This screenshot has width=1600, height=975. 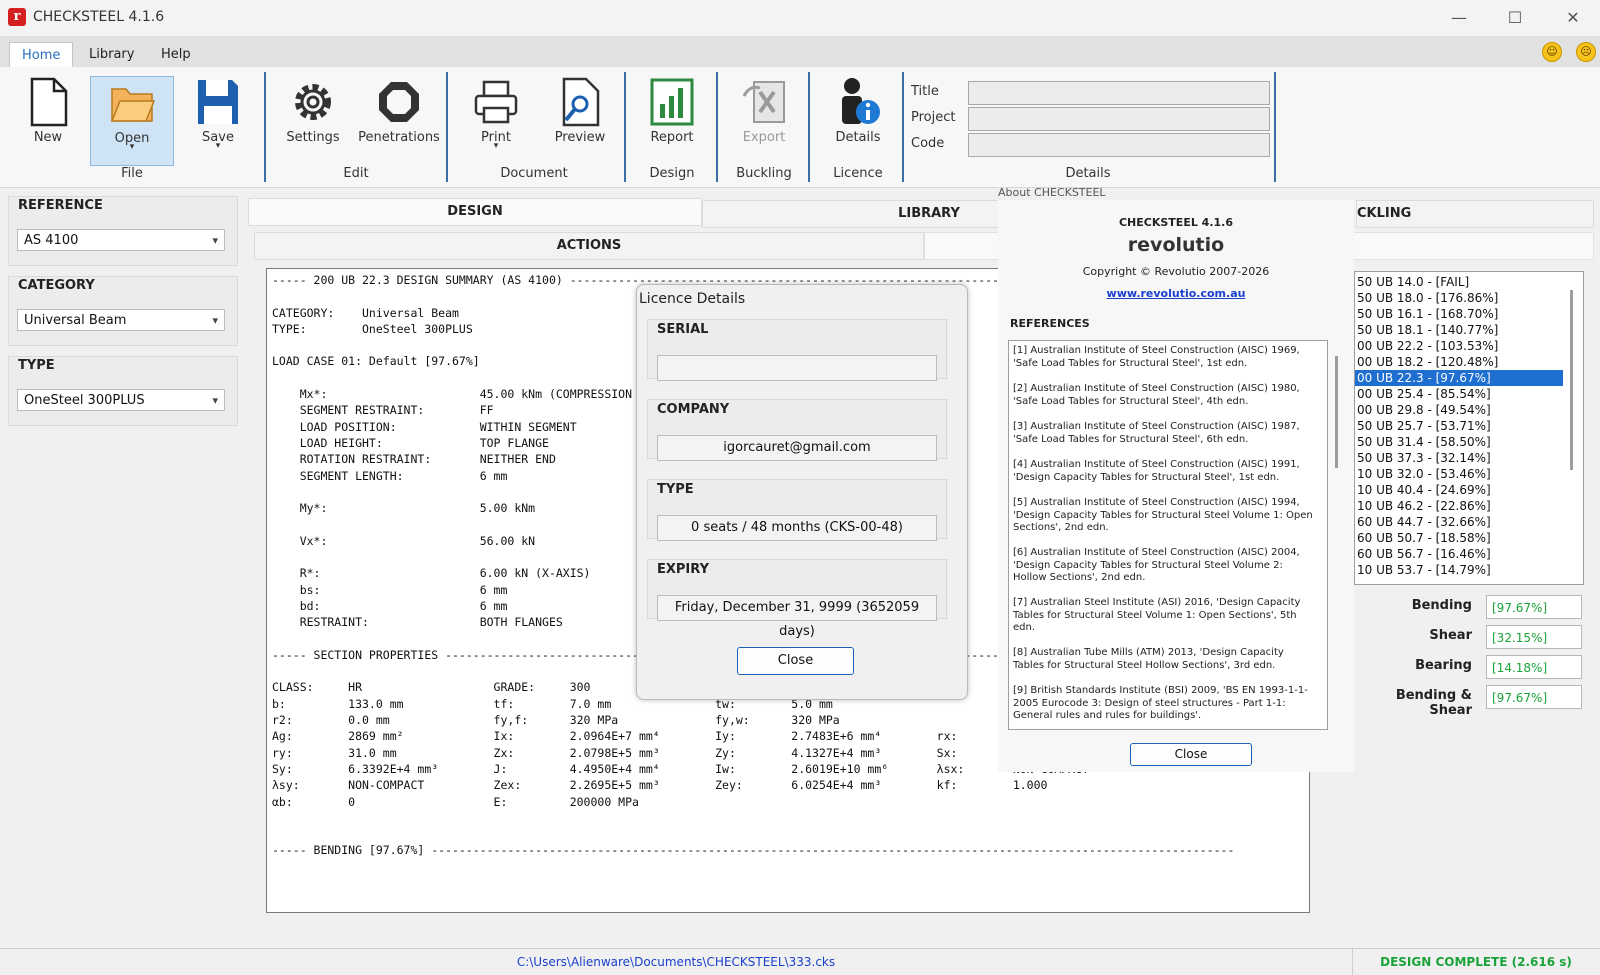 I want to click on open-dropdown-icon: ▾, so click(x=132, y=147).